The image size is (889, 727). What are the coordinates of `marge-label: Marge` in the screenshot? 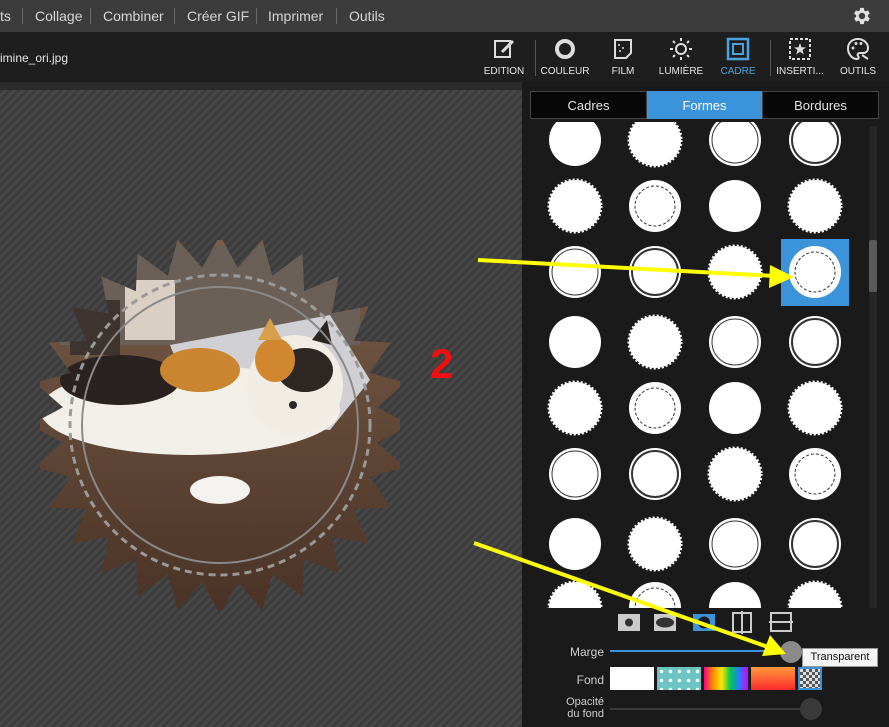 It's located at (586, 652).